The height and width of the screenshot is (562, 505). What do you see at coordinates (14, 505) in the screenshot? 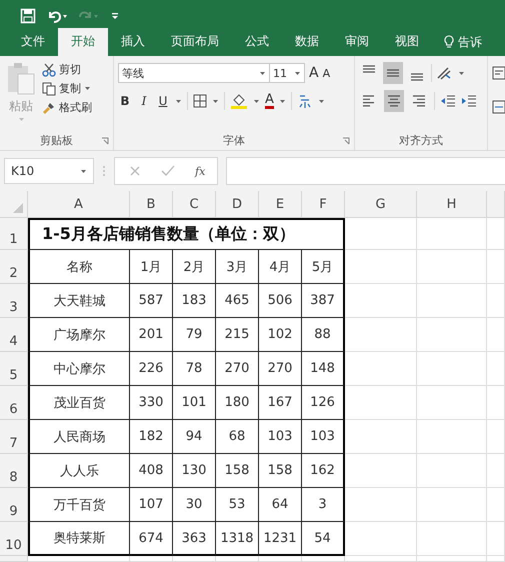
I see `row-header: 9` at bounding box center [14, 505].